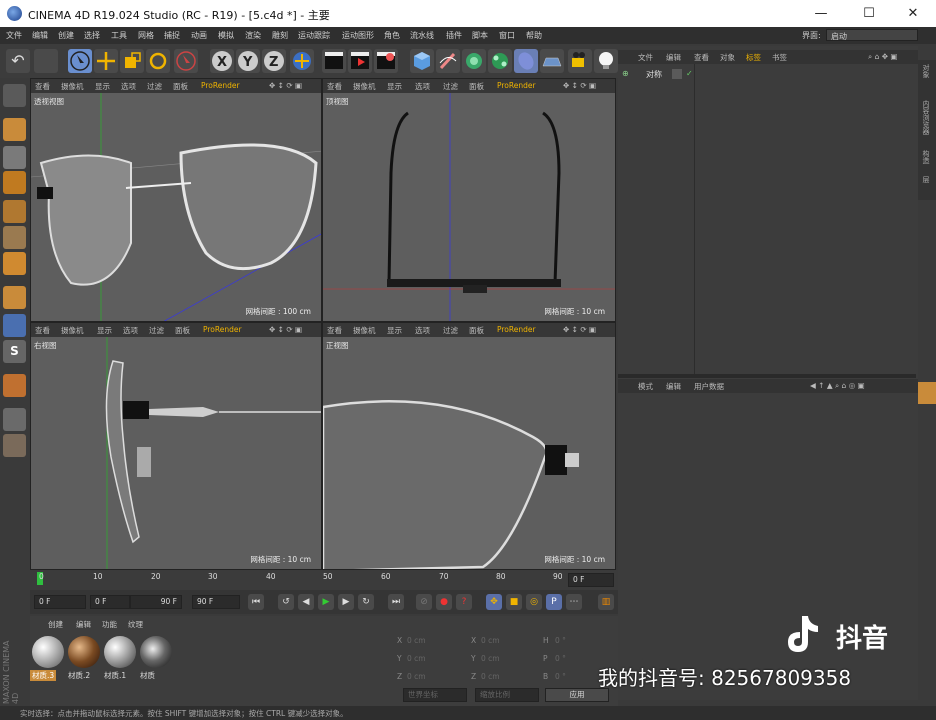 This screenshot has height=720, width=936. Describe the element at coordinates (110, 602) in the screenshot. I see `range-start-field: 0 F` at that location.